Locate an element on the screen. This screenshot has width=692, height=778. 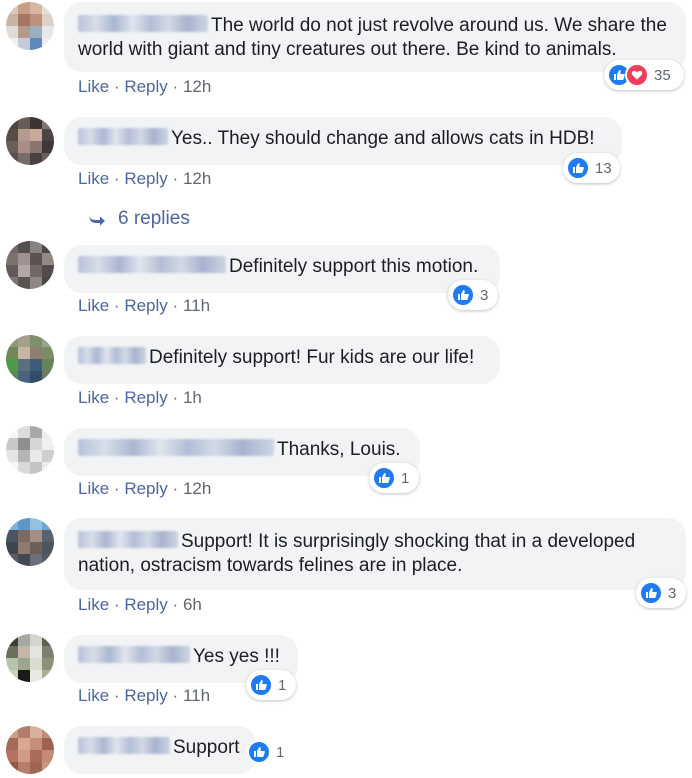
timestamp: 1h is located at coordinates (192, 397).